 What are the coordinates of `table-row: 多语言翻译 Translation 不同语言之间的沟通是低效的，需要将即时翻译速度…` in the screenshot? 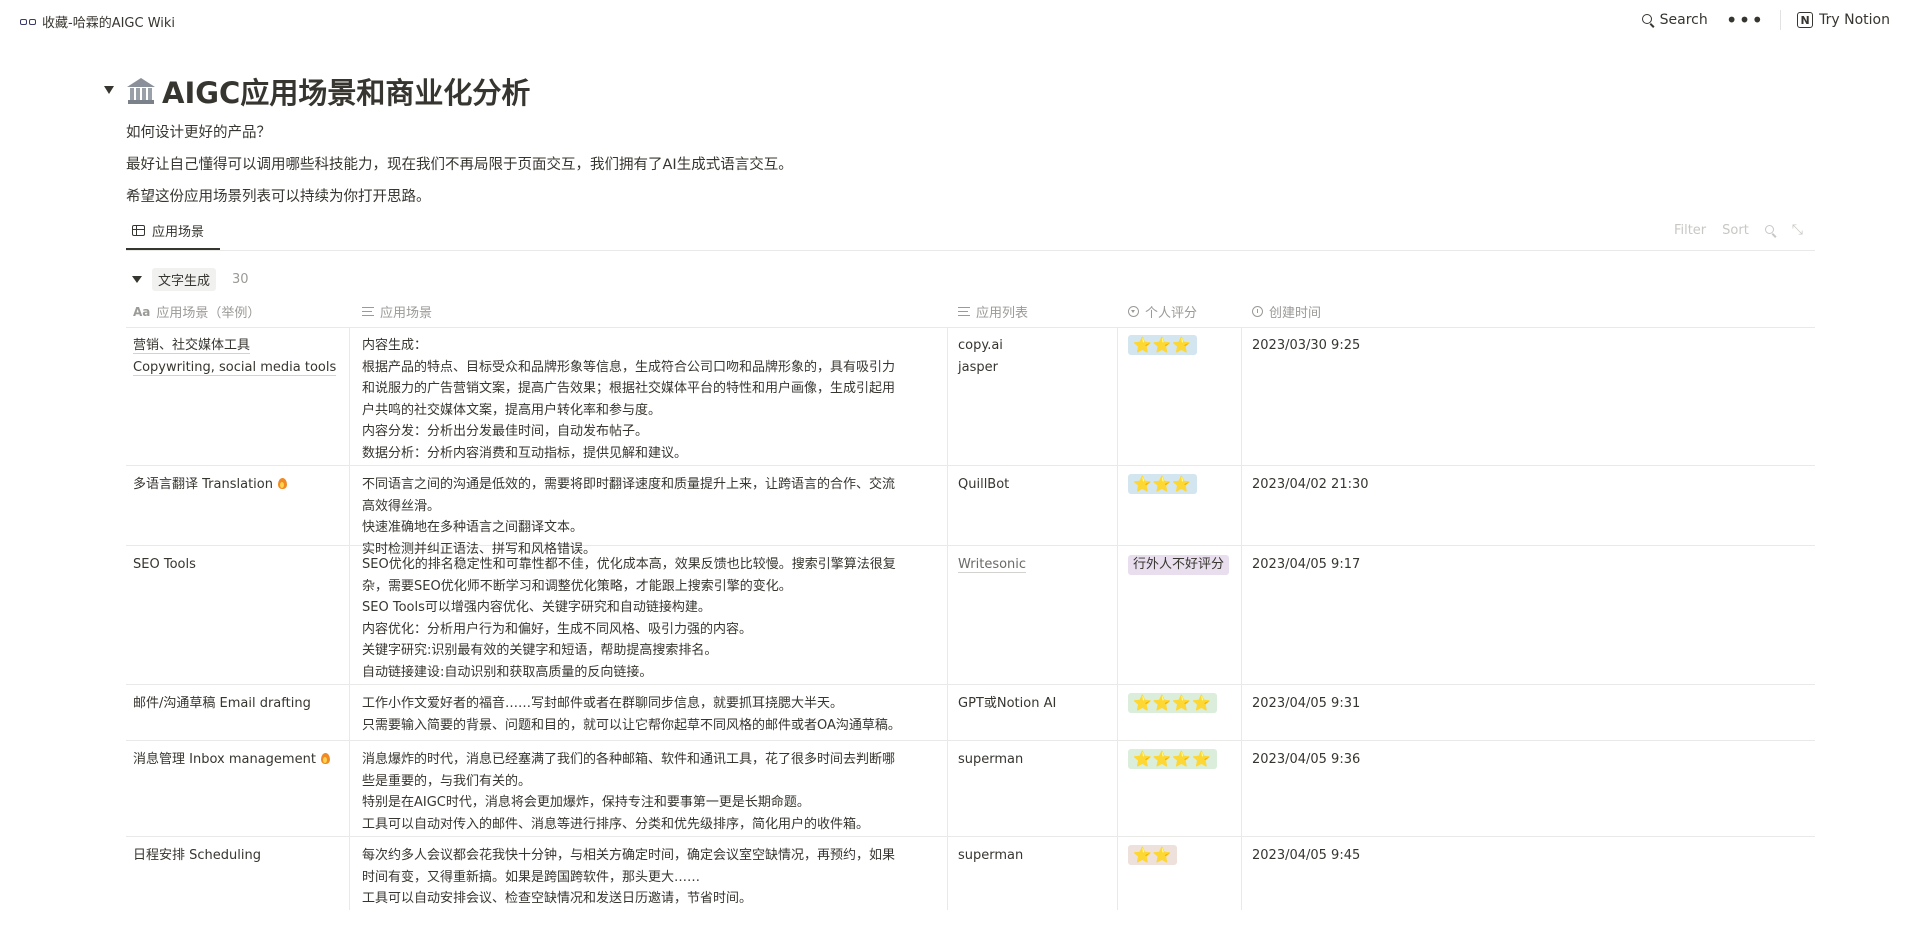 It's located at (970, 511).